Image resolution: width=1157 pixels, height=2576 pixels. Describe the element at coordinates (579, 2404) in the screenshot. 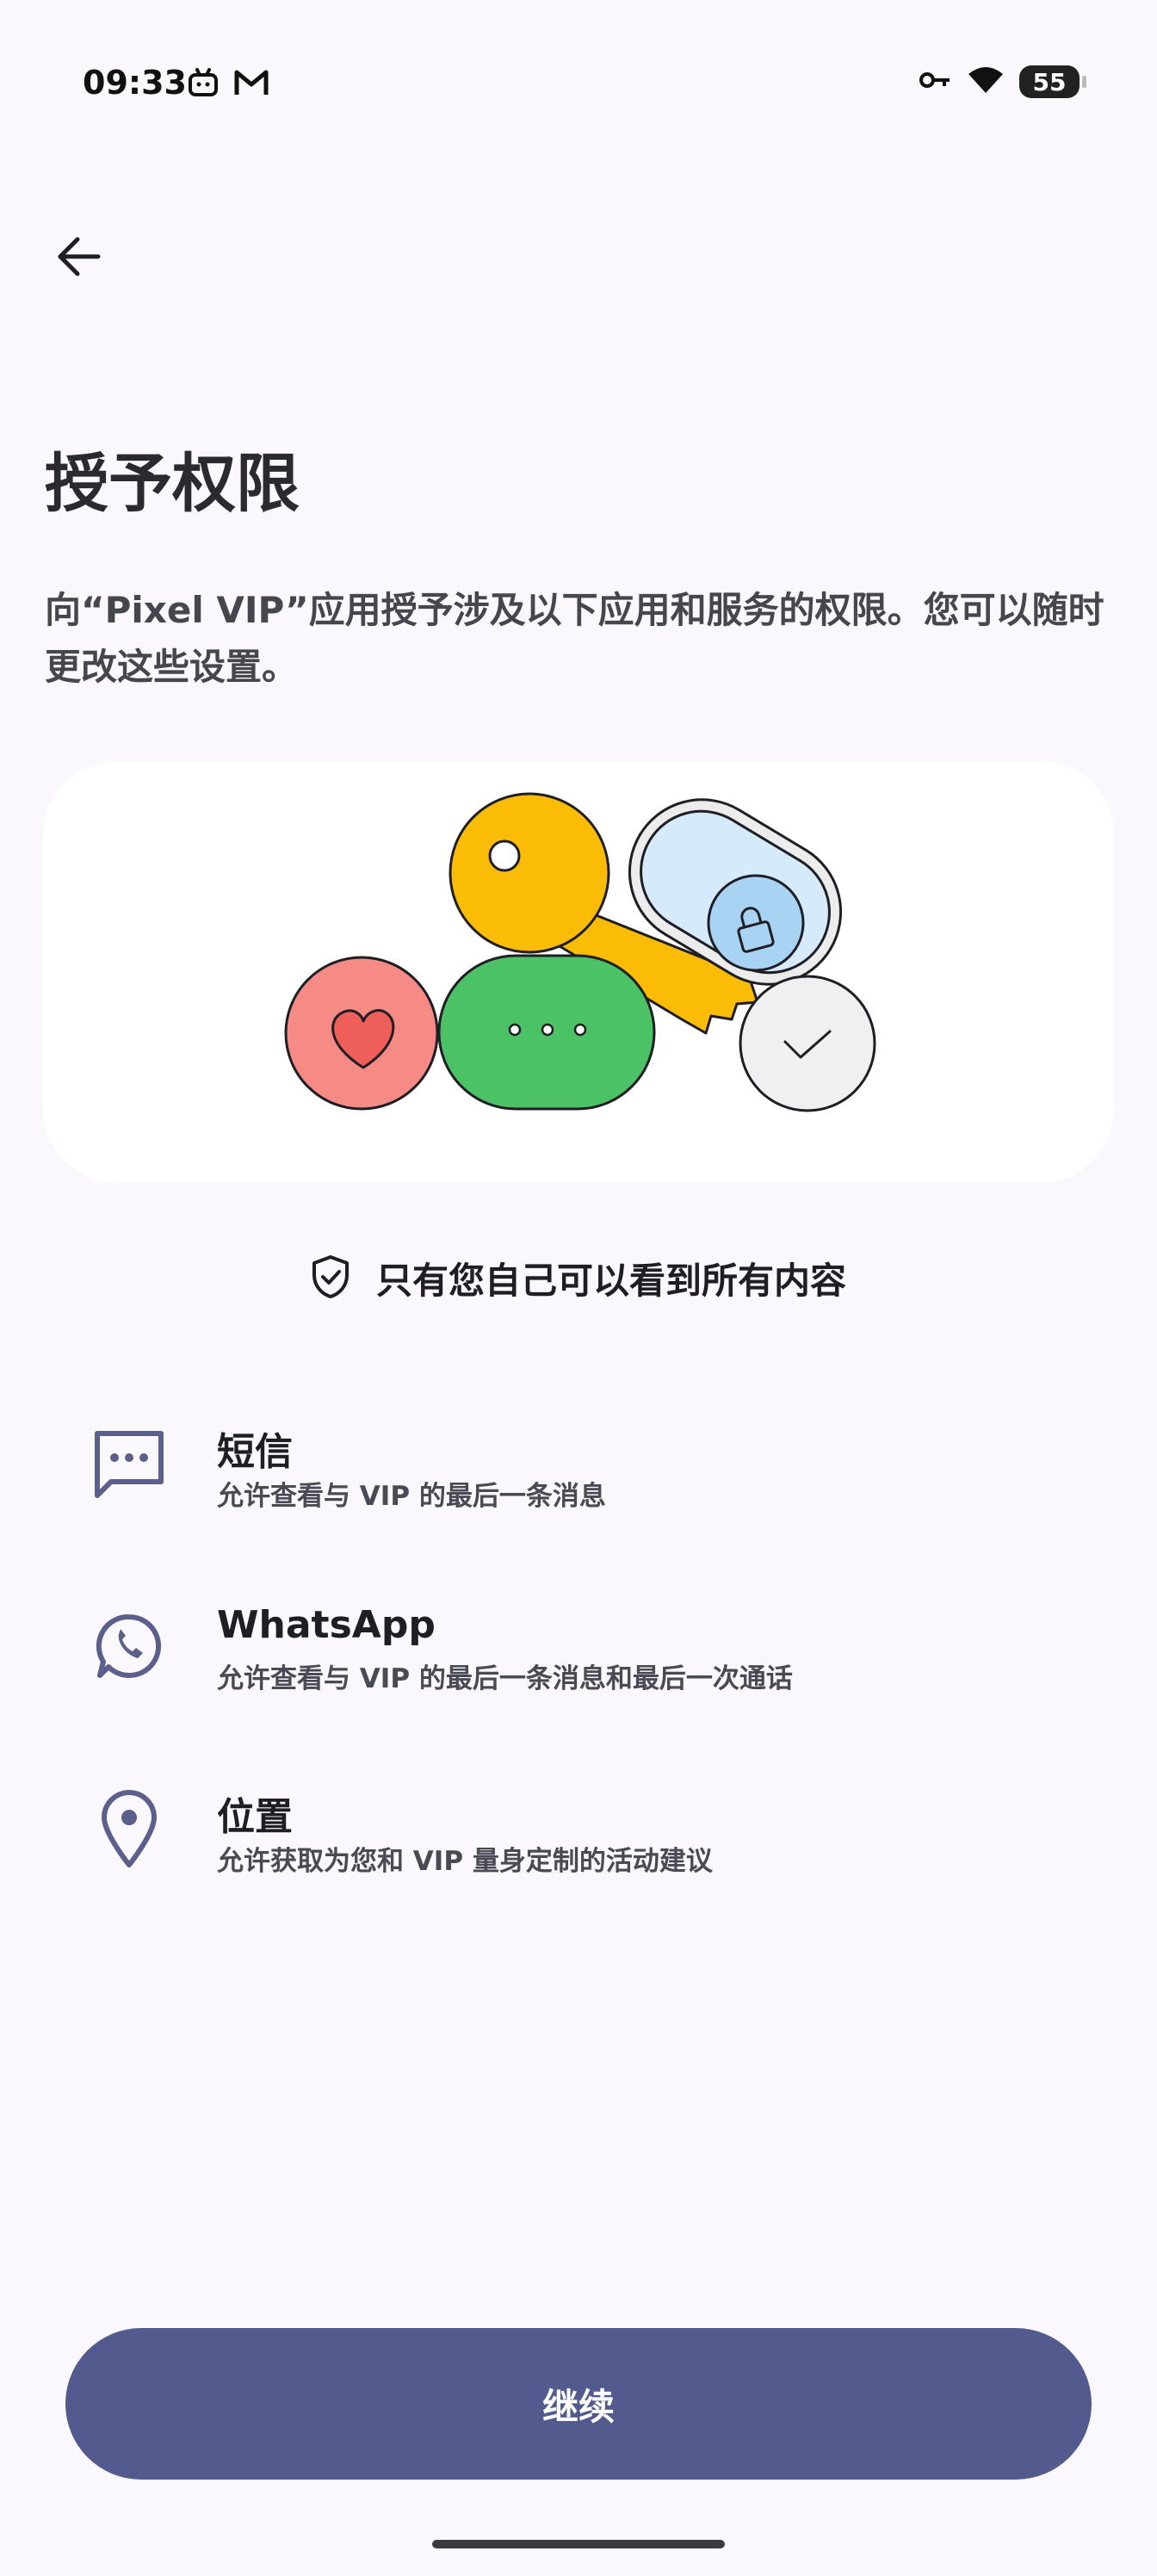

I see `continue-button: 继续` at that location.